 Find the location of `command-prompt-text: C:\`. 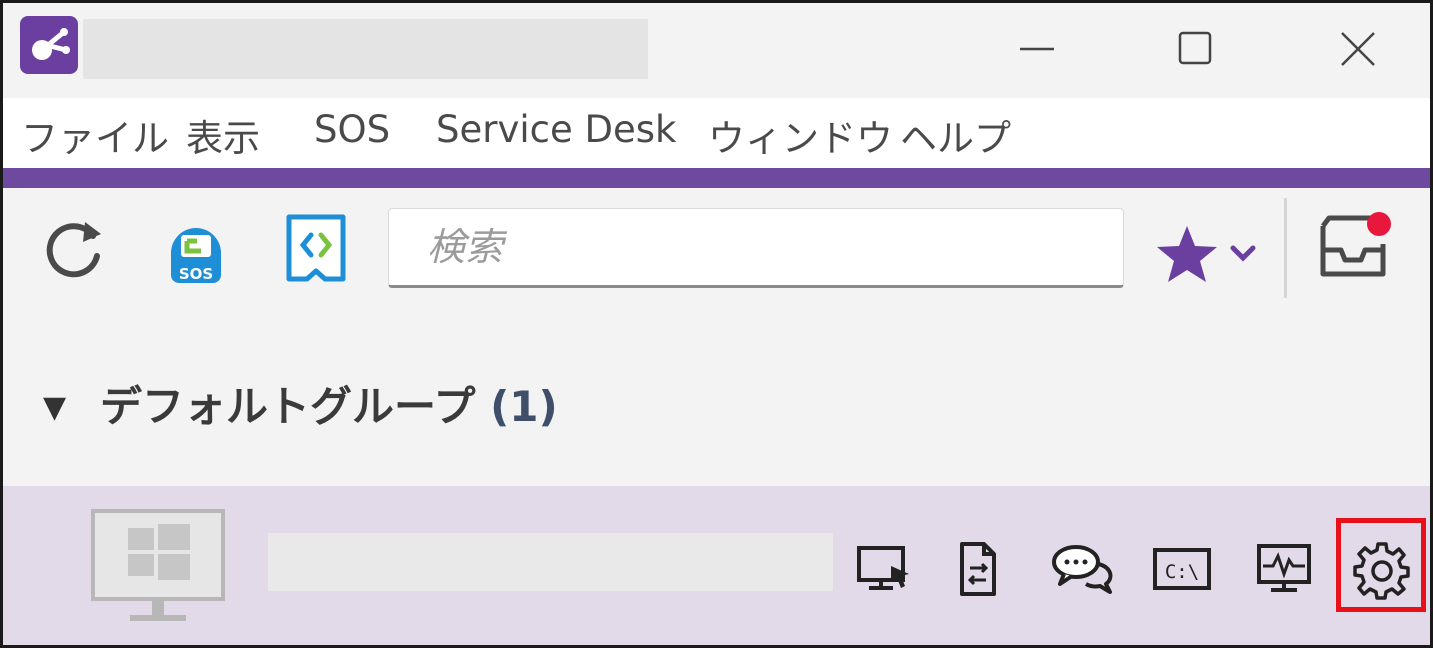

command-prompt-text: C:\ is located at coordinates (1182, 572).